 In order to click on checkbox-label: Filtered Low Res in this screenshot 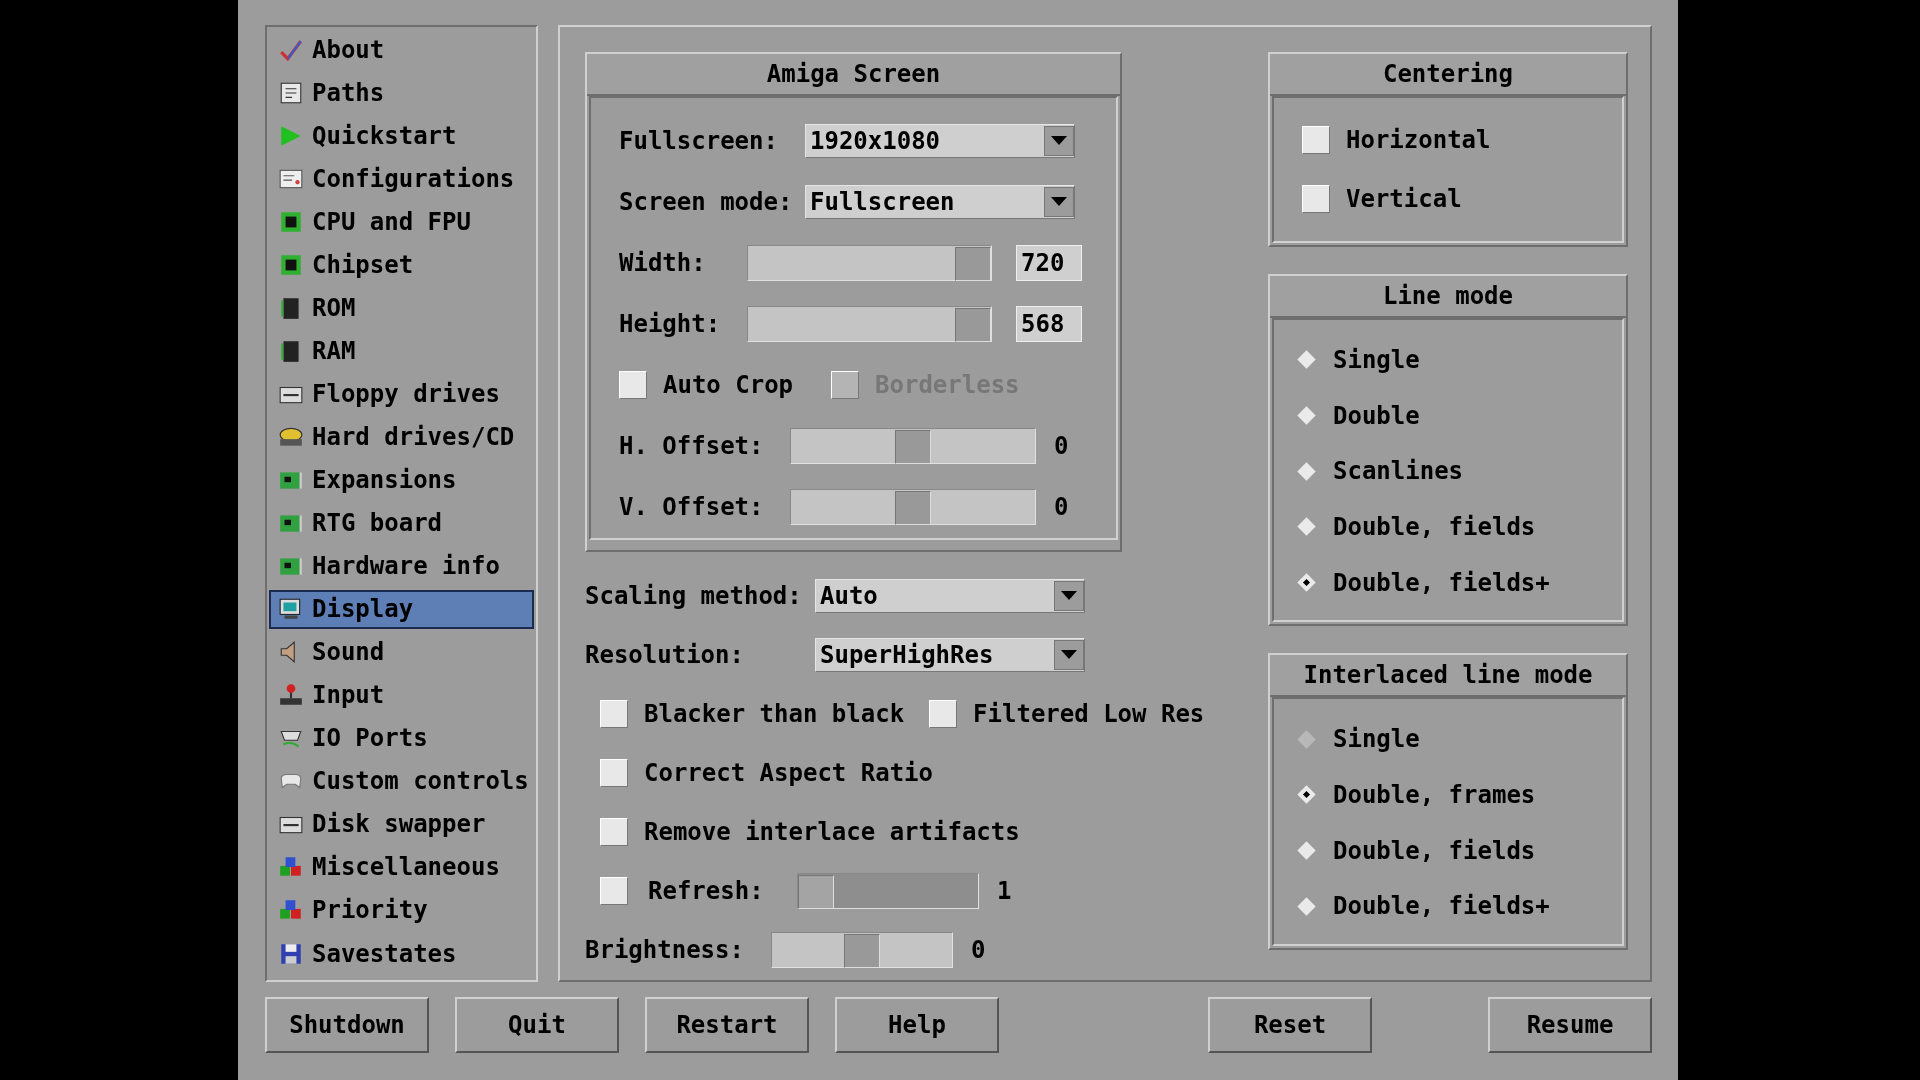, I will do `click(1089, 713)`.